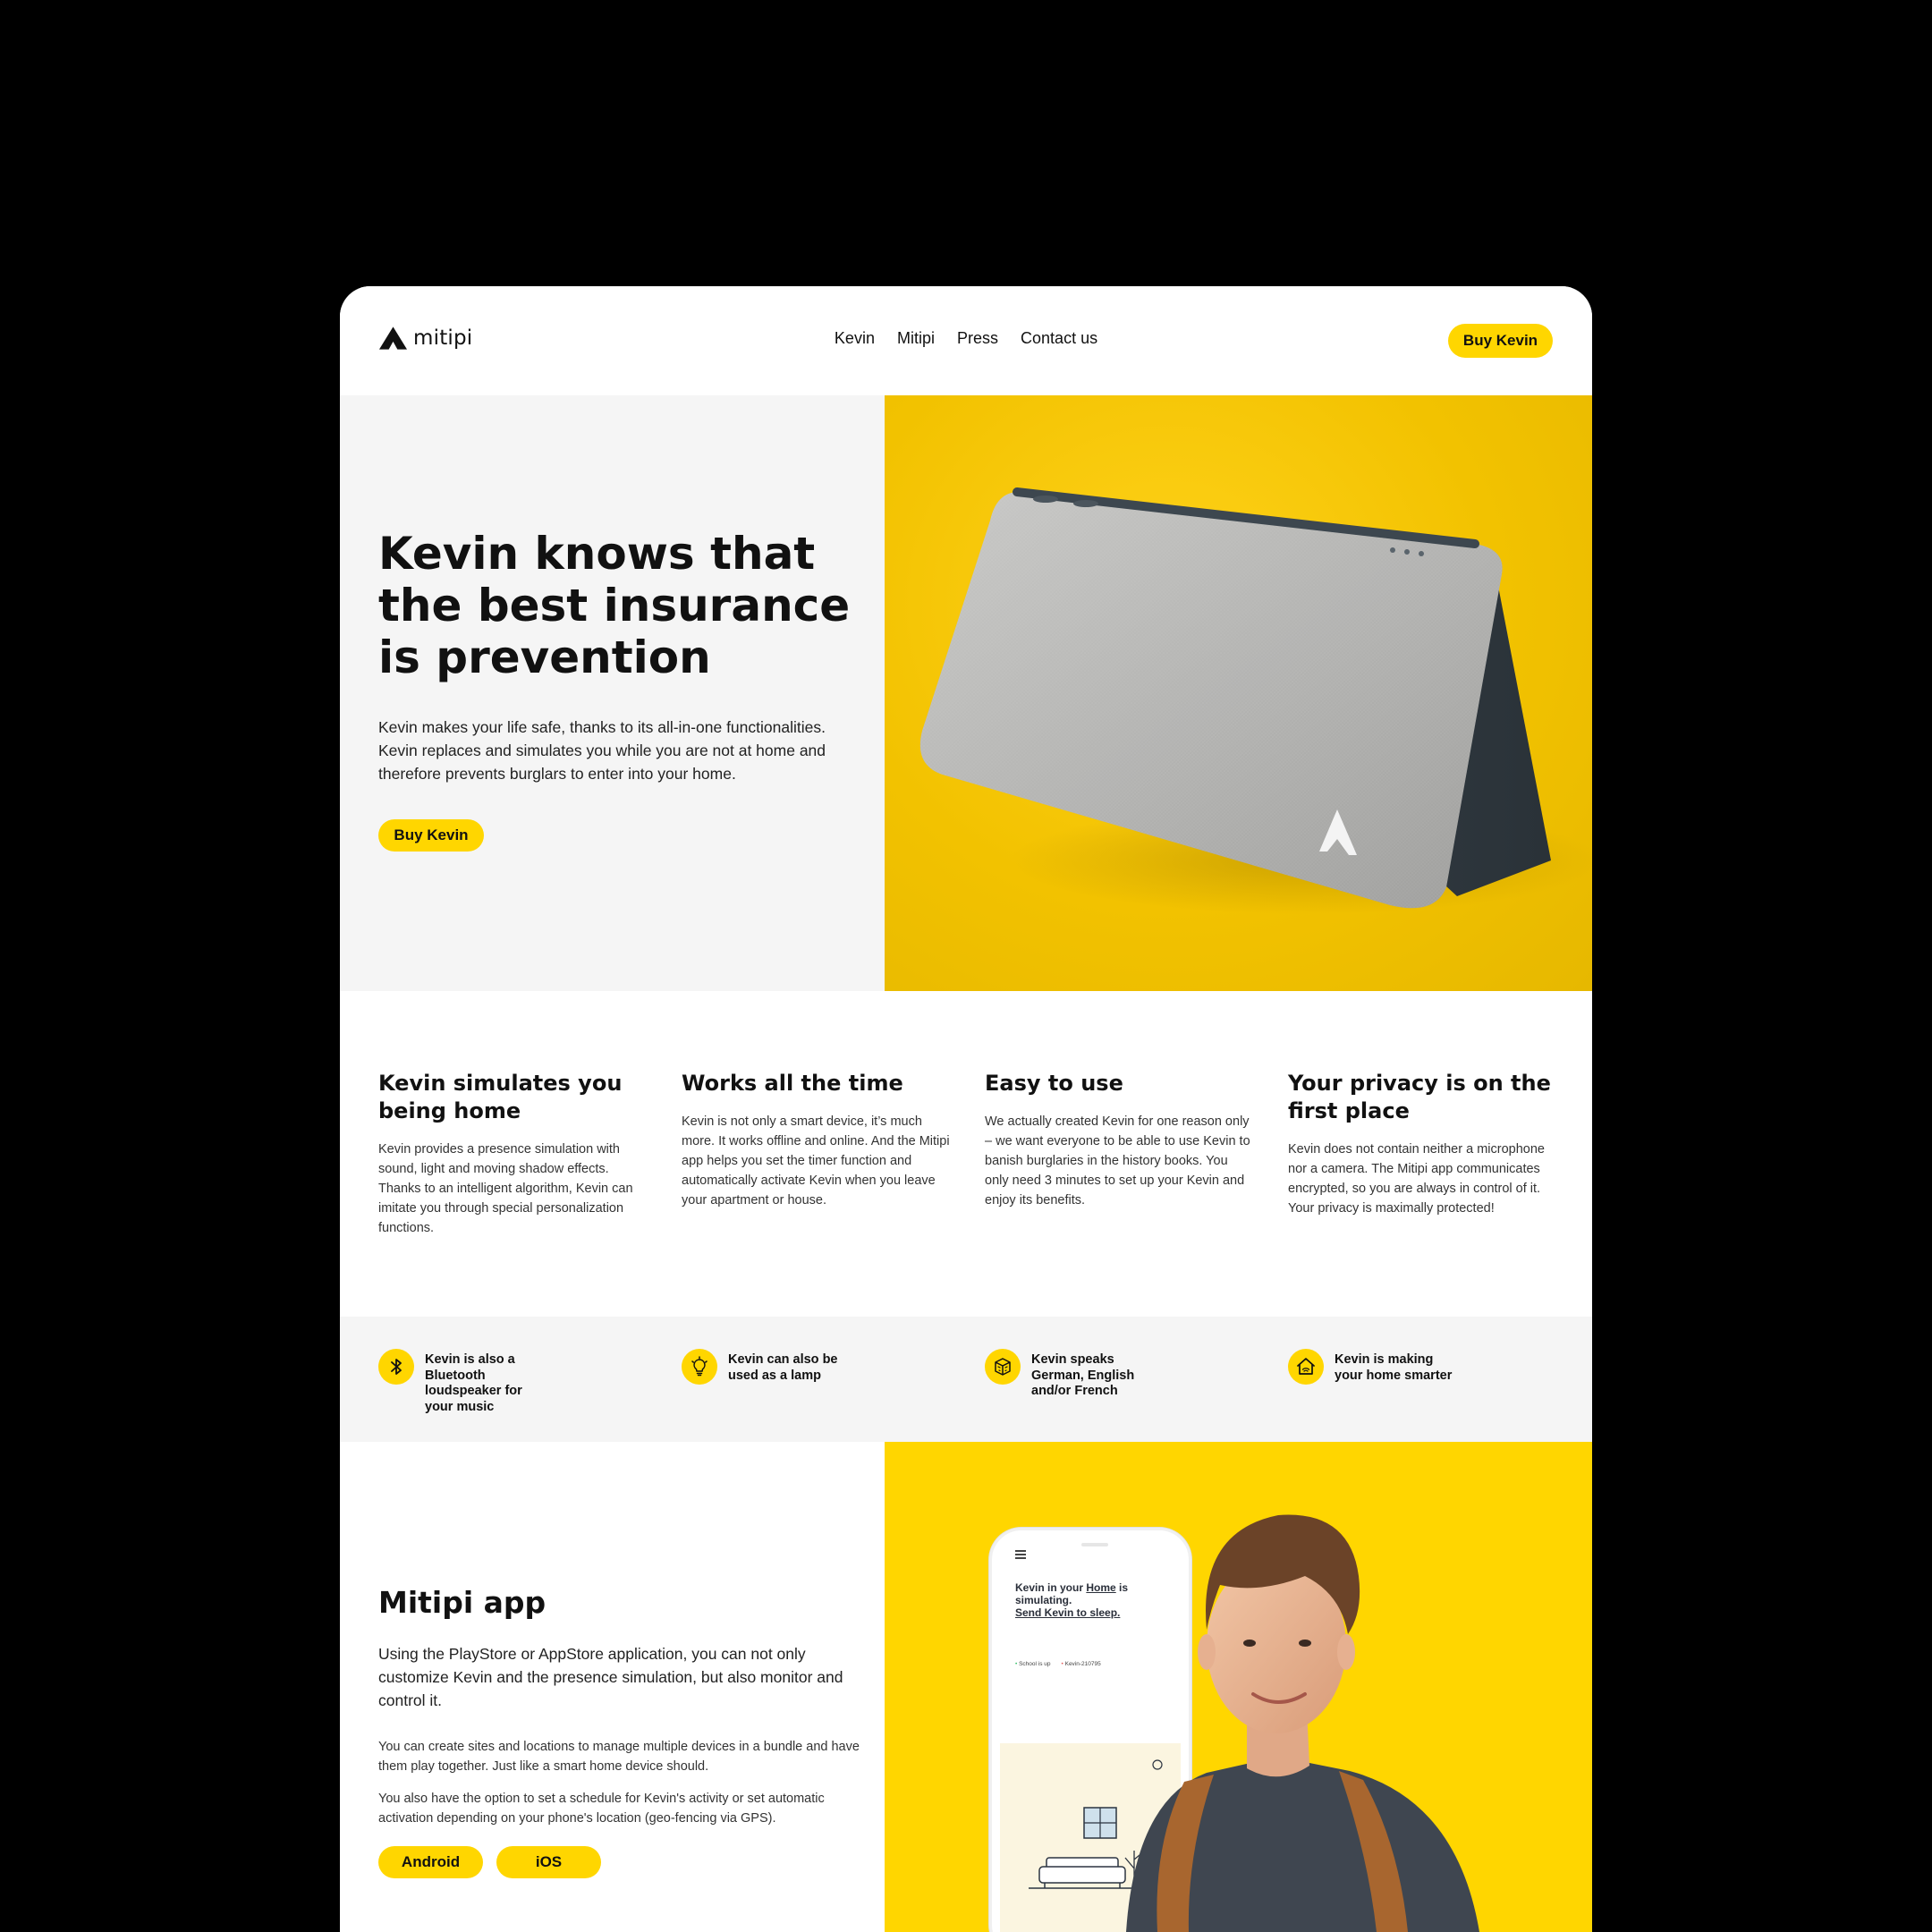 This screenshot has height=1932, width=1932. Describe the element at coordinates (977, 338) in the screenshot. I see `nav-link-press: Press` at that location.